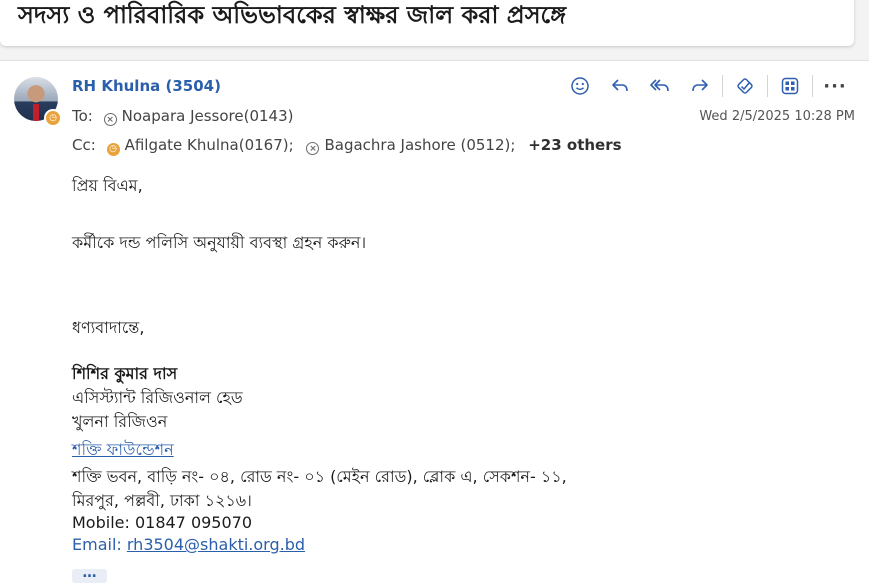  What do you see at coordinates (157, 397) in the screenshot?
I see `signature-title: এসিস্ট্যান্ট রিজিওনাল হেড` at bounding box center [157, 397].